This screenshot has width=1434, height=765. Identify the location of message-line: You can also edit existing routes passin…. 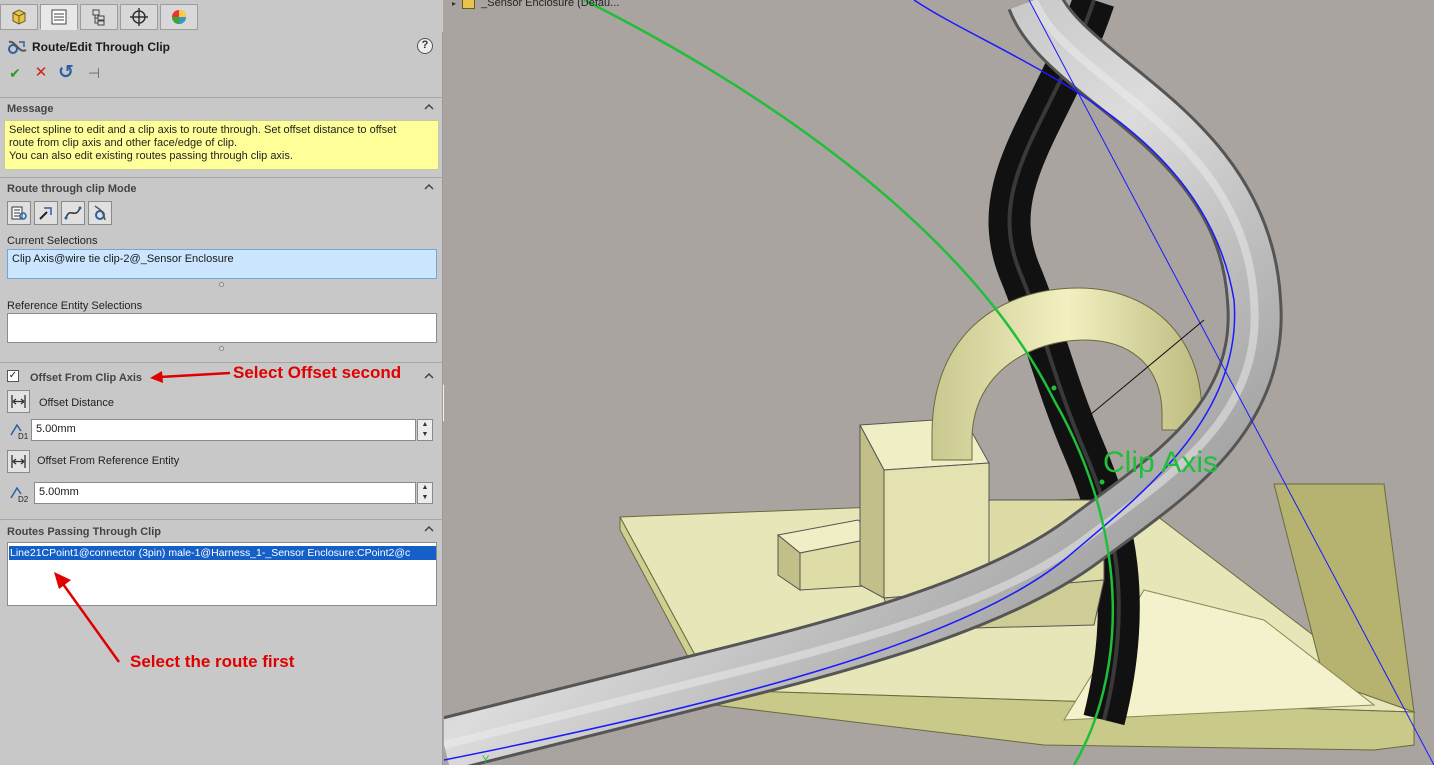
(151, 156).